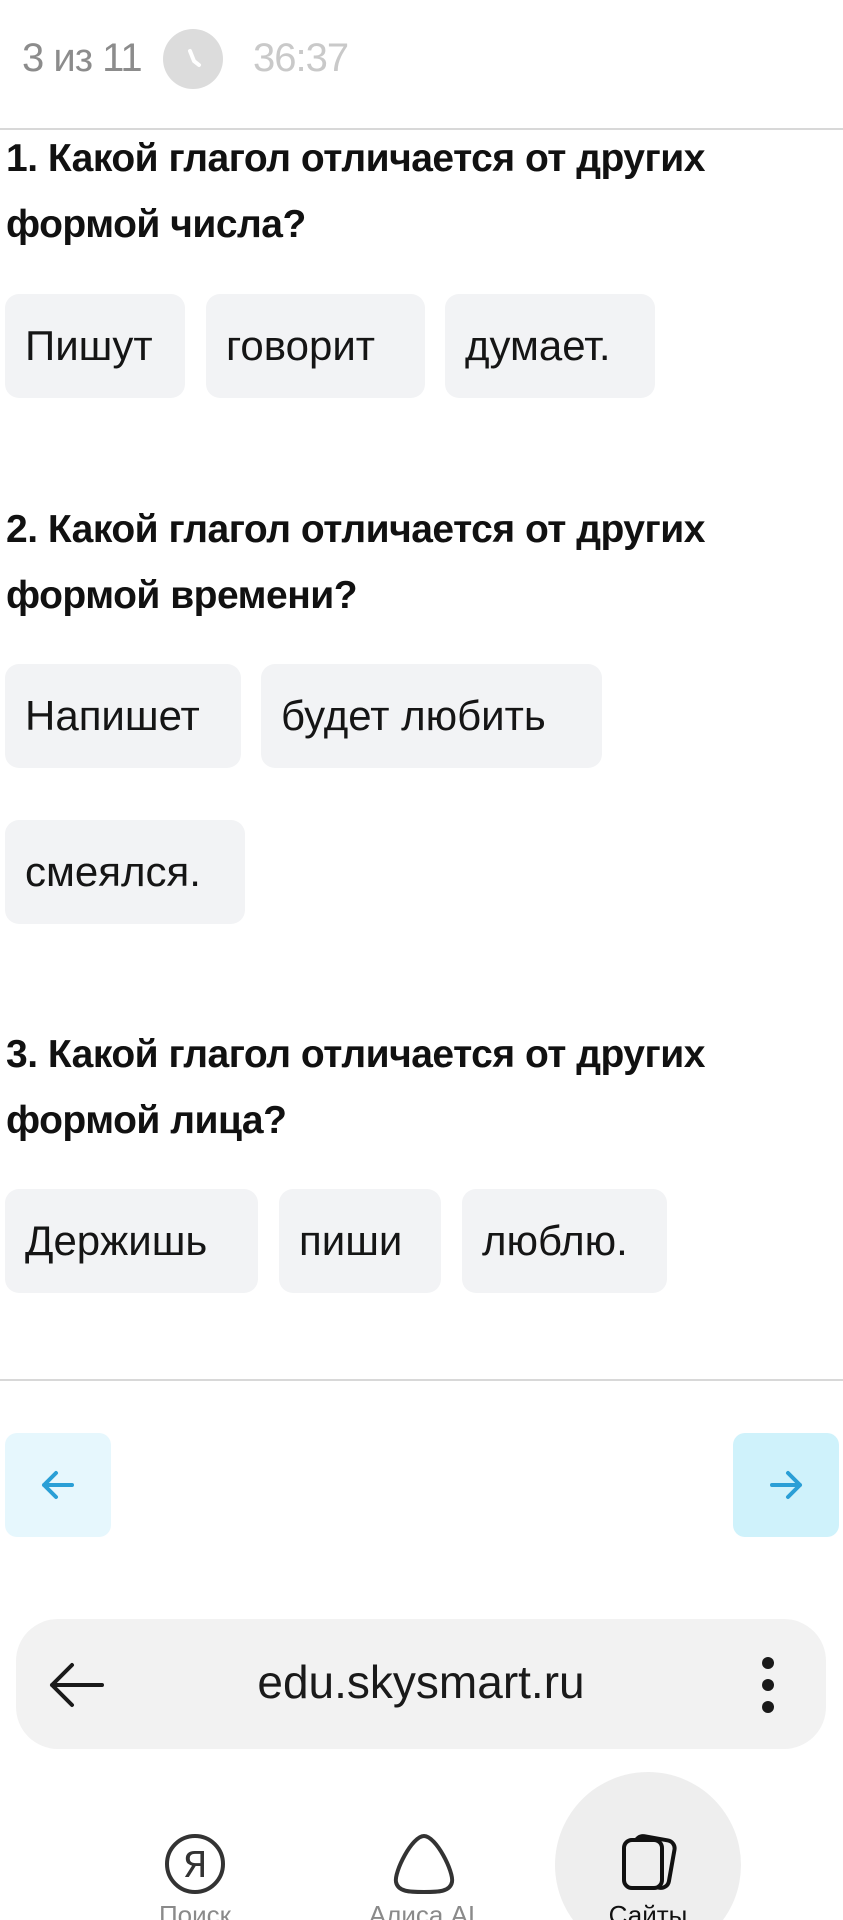 Image resolution: width=843 pixels, height=1920 pixels. Describe the element at coordinates (648, 1910) in the screenshot. I see `tab-sites-label: Сайты` at that location.